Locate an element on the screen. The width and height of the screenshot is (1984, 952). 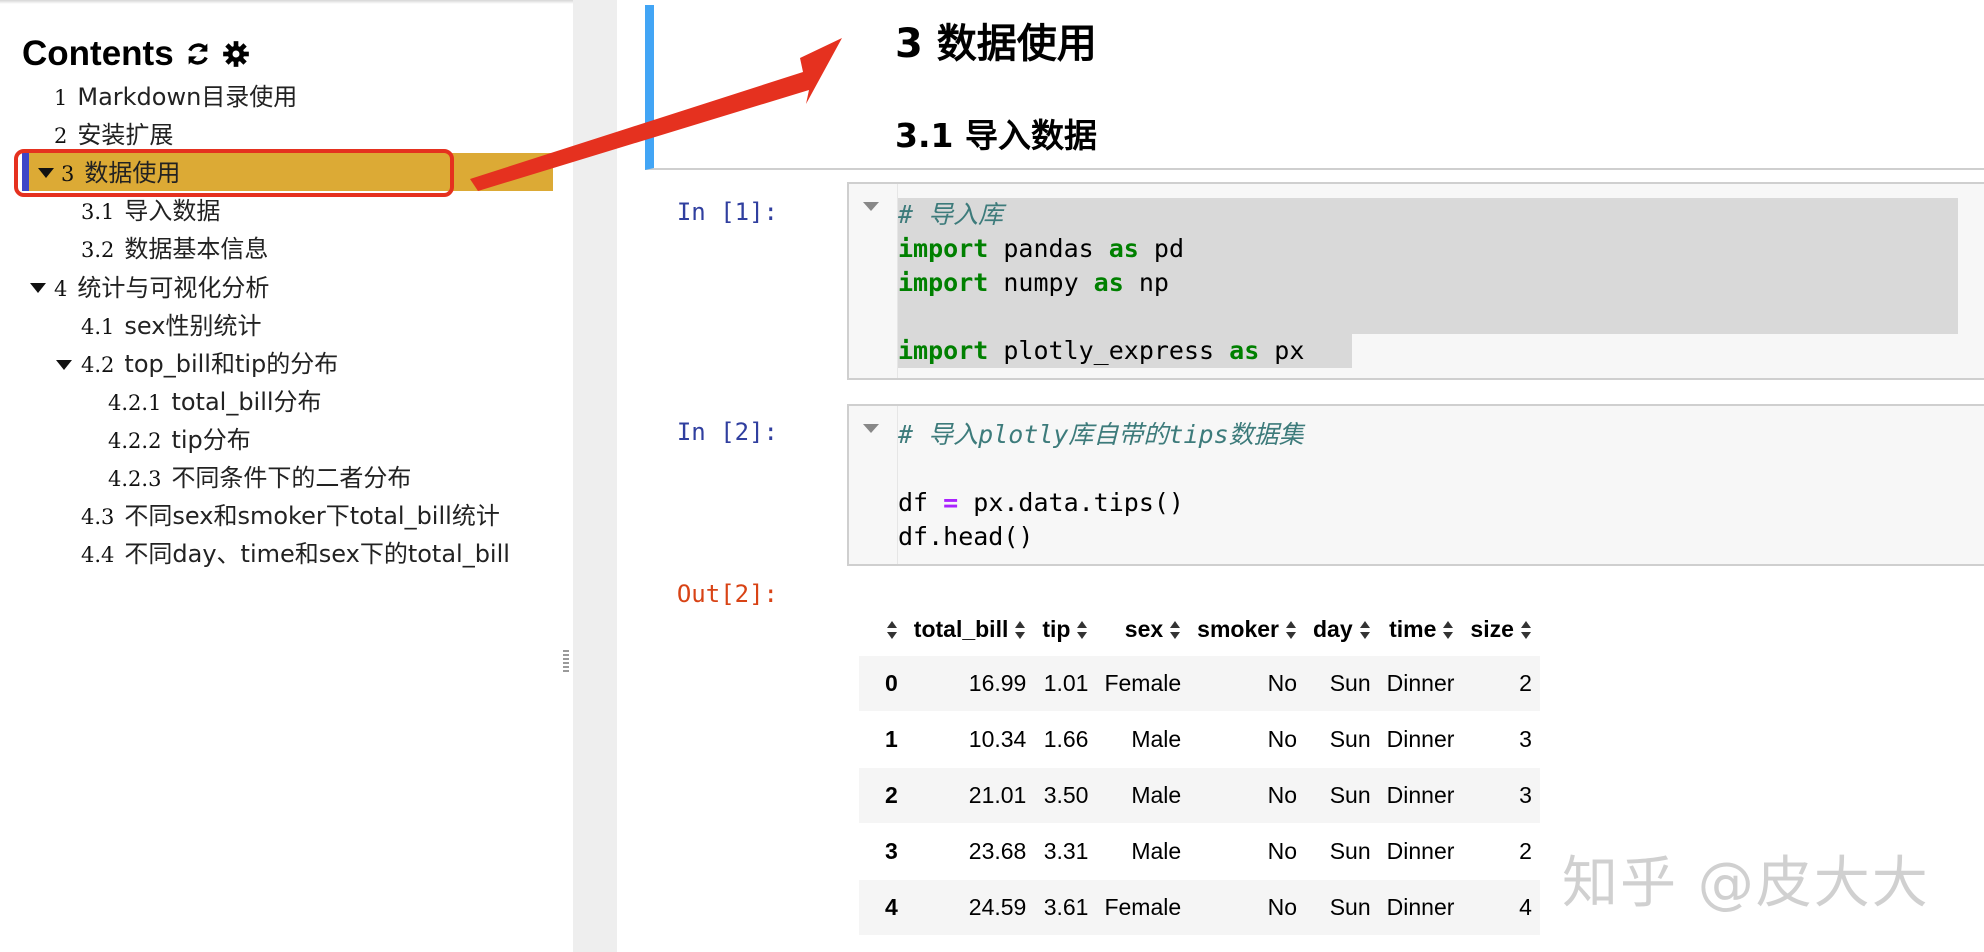
table-cell: 16.99 is located at coordinates (970, 683).